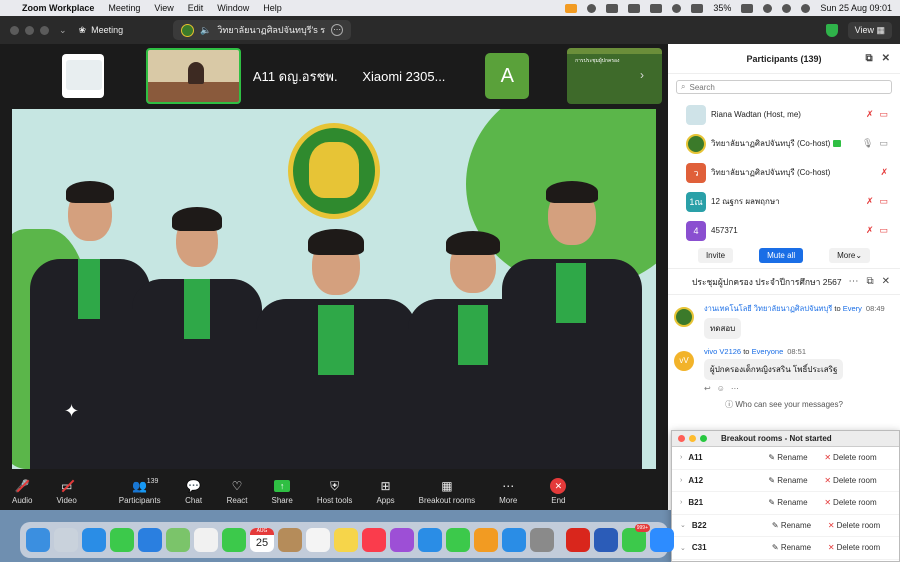  Describe the element at coordinates (571, 8) in the screenshot. I see `mic-status-icon` at that location.